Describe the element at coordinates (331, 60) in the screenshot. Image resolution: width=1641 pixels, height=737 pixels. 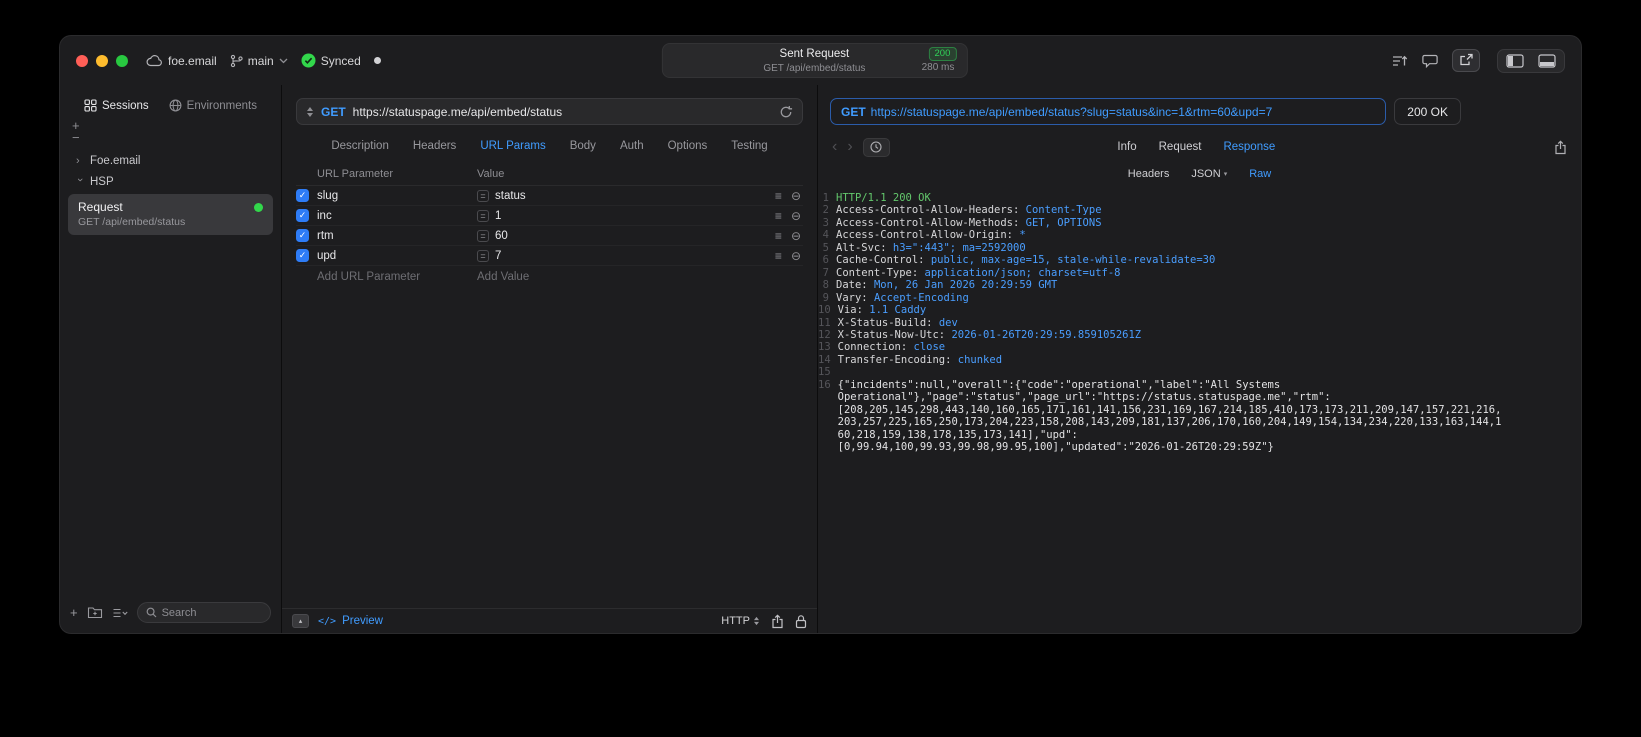
I see `sync-status: Synced` at that location.